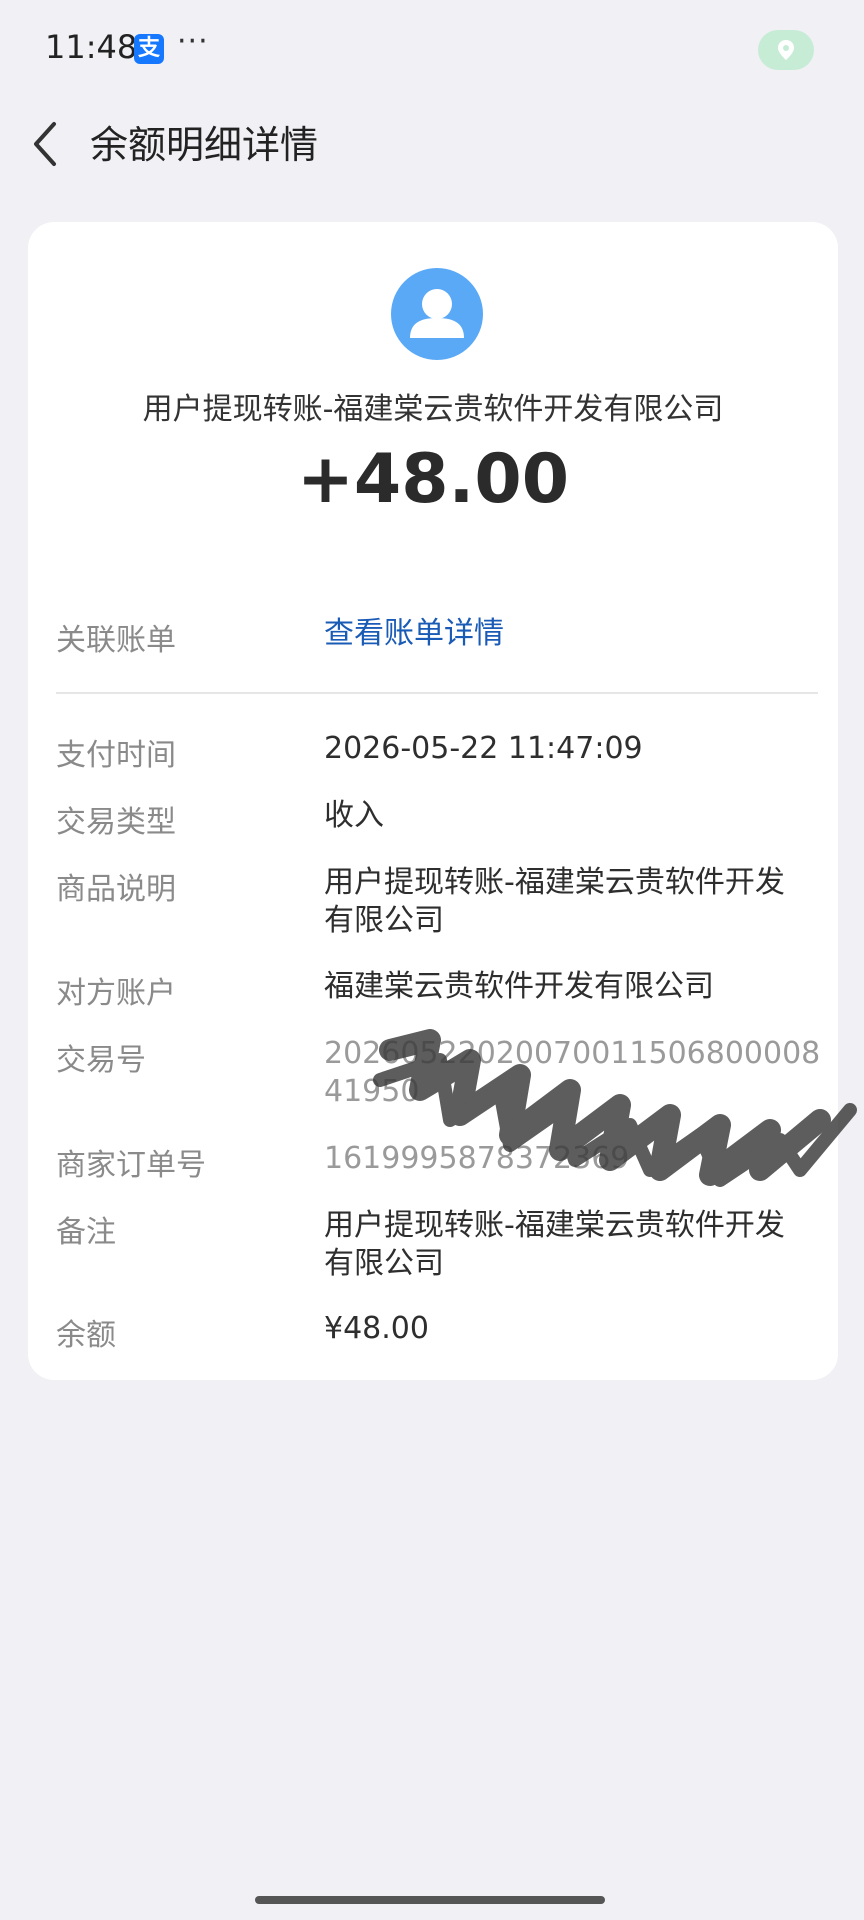 The height and width of the screenshot is (1920, 864). I want to click on detail-value: ¥48.00, so click(376, 1328).